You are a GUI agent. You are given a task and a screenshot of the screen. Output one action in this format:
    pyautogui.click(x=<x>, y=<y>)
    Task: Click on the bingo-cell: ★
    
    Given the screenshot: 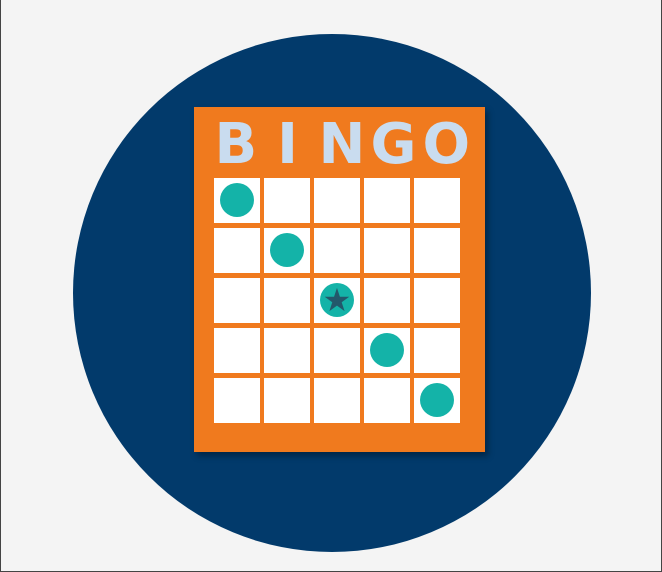 What is the action you would take?
    pyautogui.click(x=337, y=300)
    